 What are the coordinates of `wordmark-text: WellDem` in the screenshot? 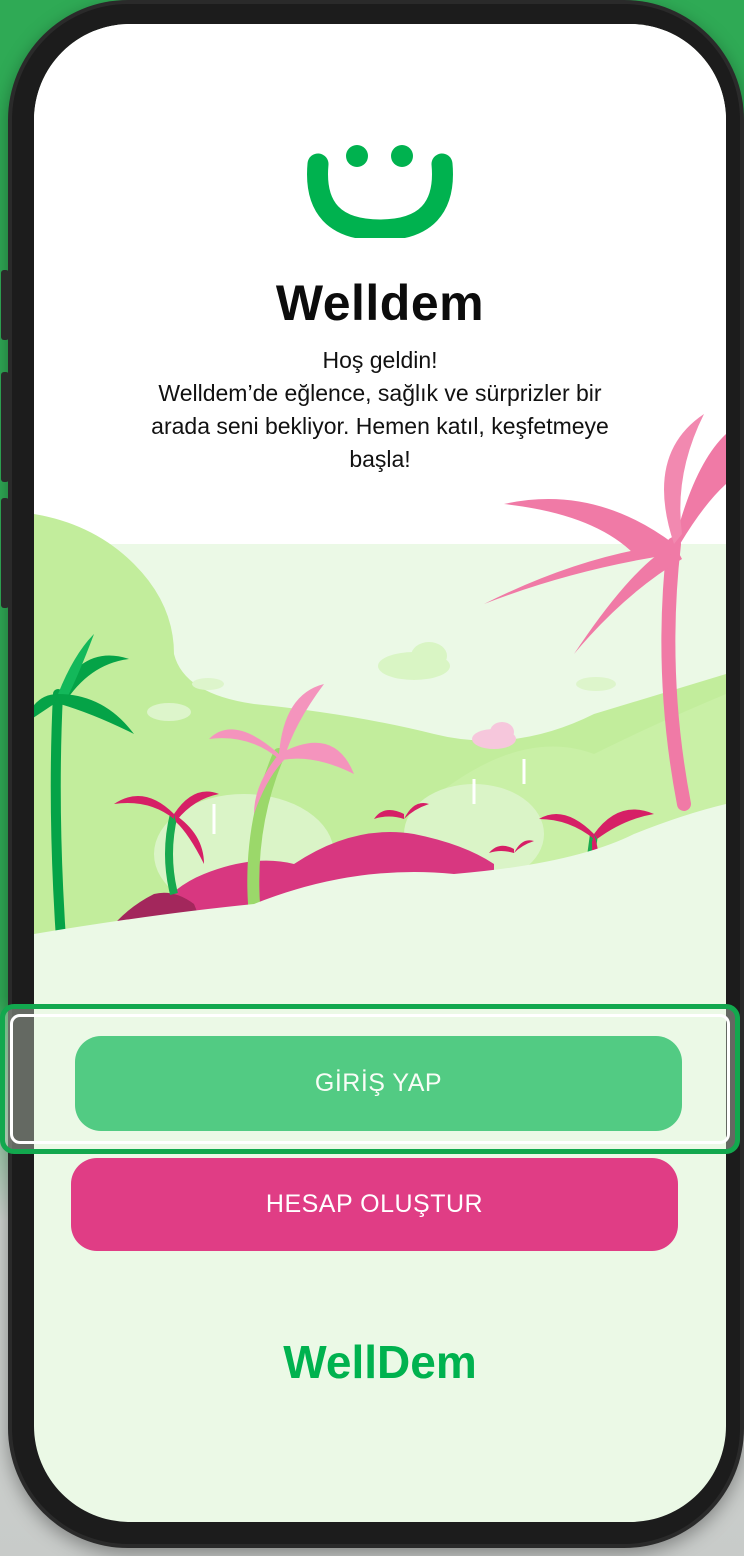 It's located at (379, 1362).